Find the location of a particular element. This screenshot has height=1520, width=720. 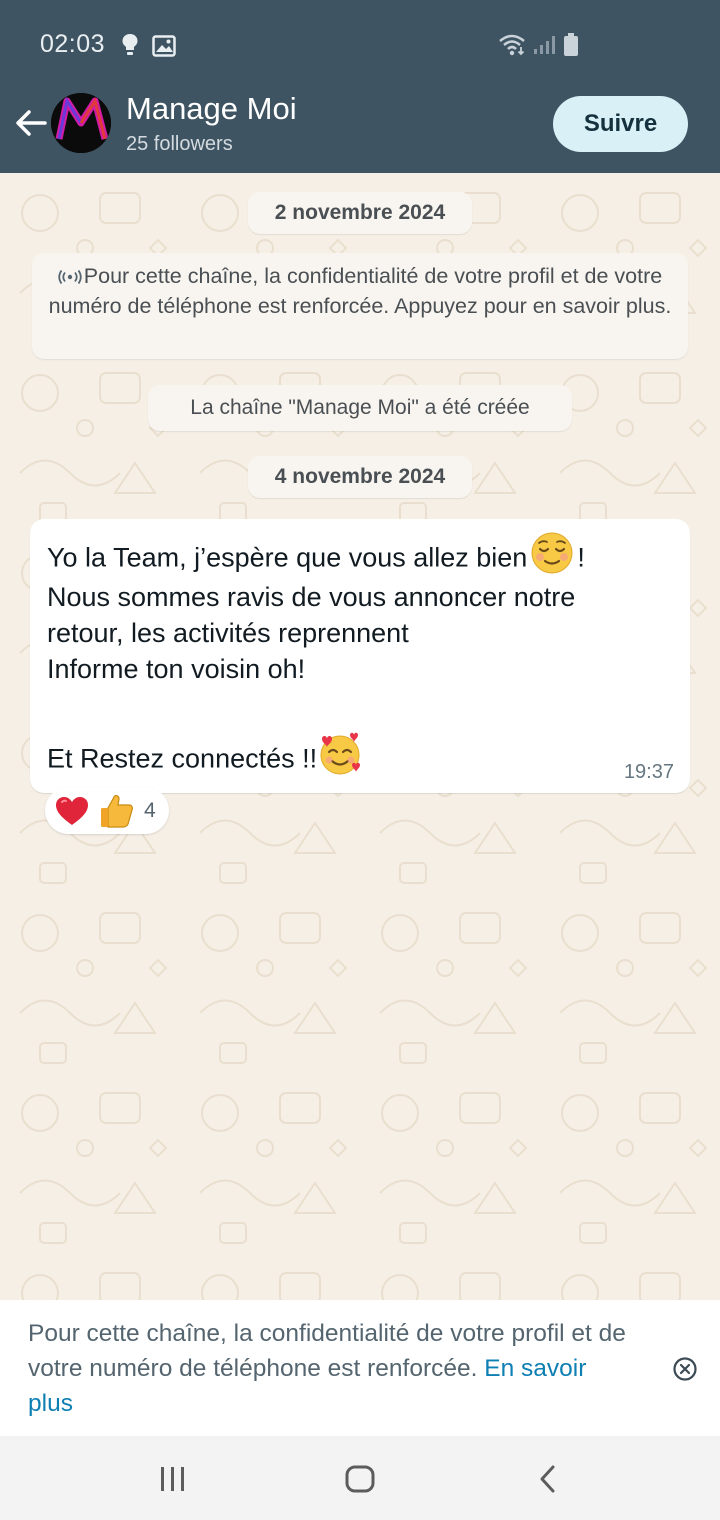

back-button is located at coordinates (31, 123).